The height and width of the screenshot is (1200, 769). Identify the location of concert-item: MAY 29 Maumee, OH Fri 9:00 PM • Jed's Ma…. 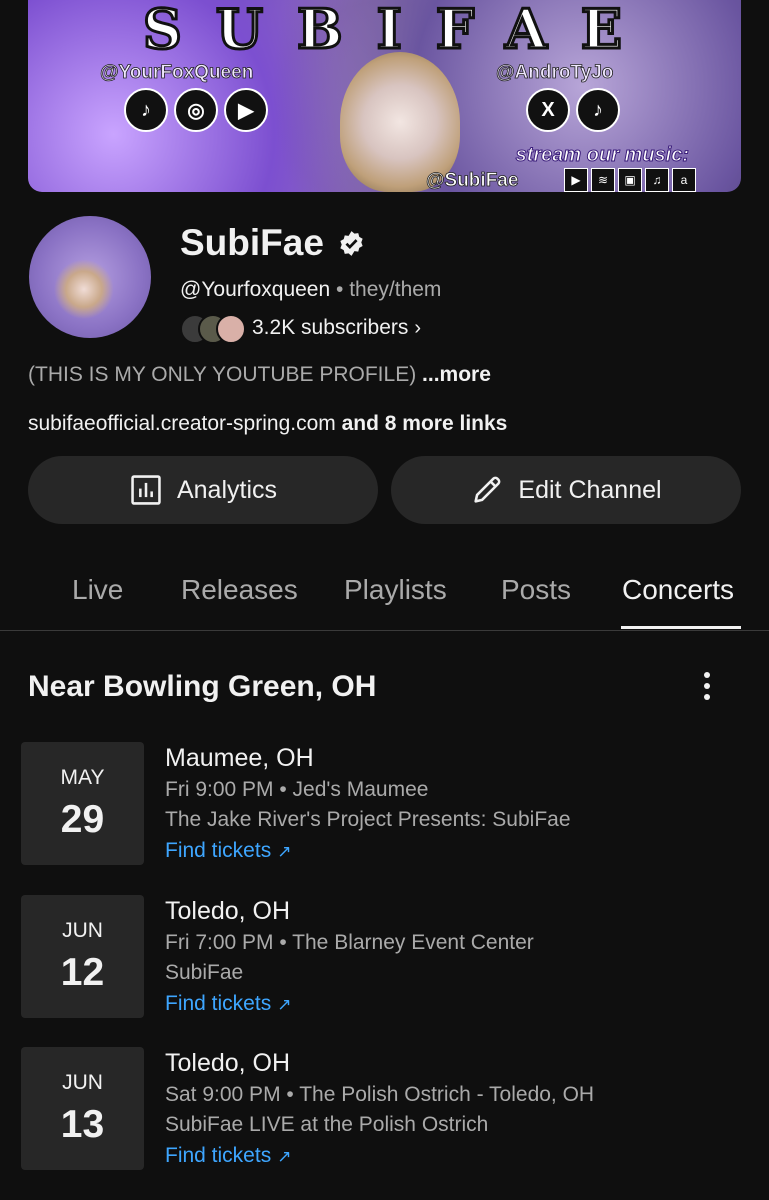
(384, 807).